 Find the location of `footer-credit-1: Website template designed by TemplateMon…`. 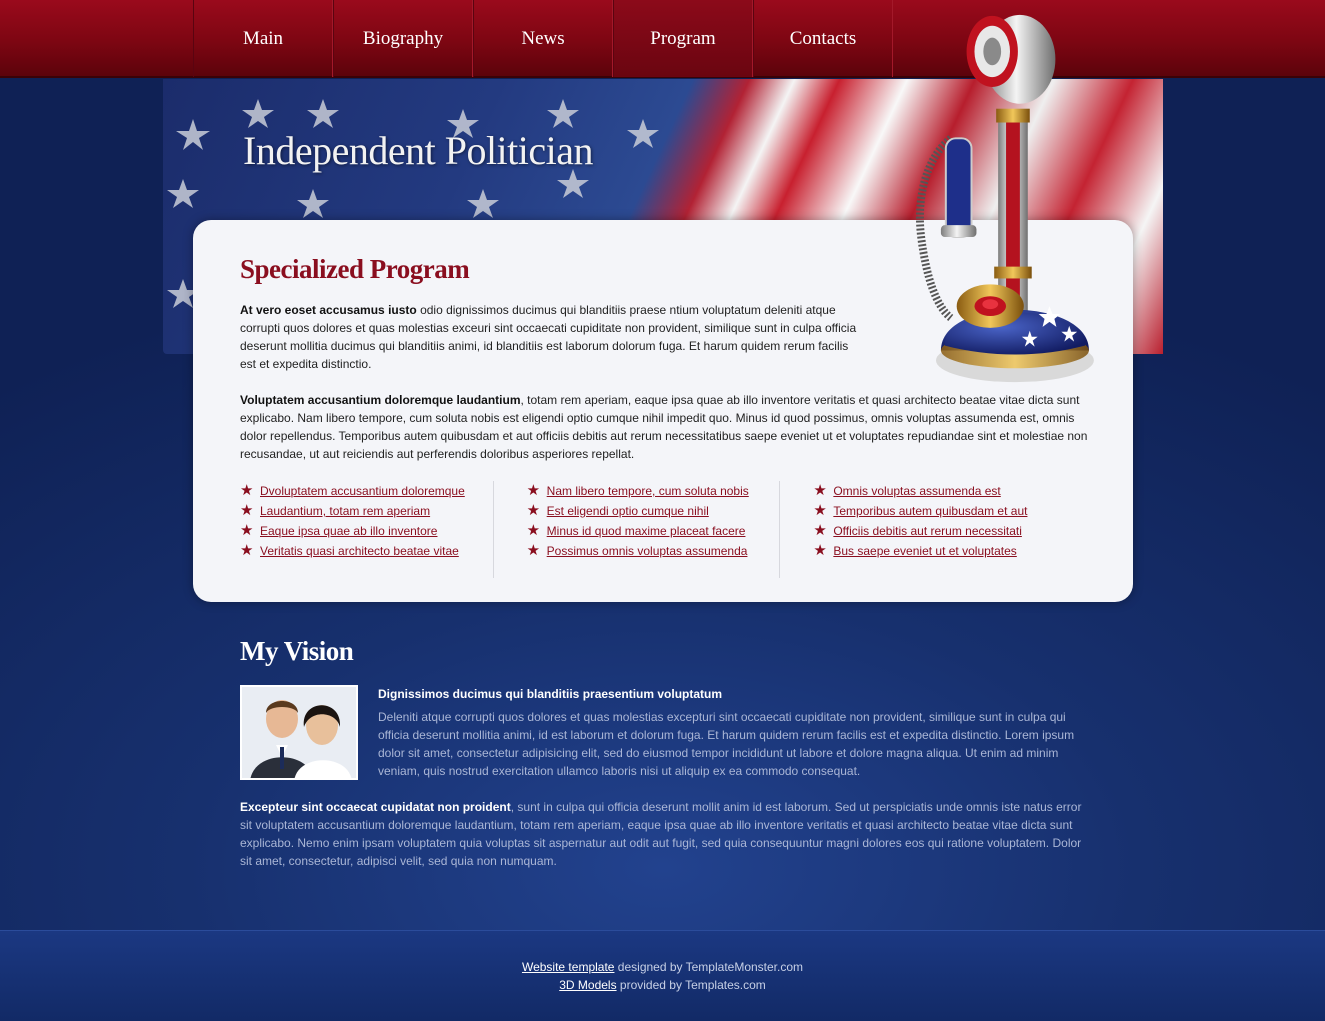

footer-credit-1: Website template designed by TemplateMon… is located at coordinates (662, 967).